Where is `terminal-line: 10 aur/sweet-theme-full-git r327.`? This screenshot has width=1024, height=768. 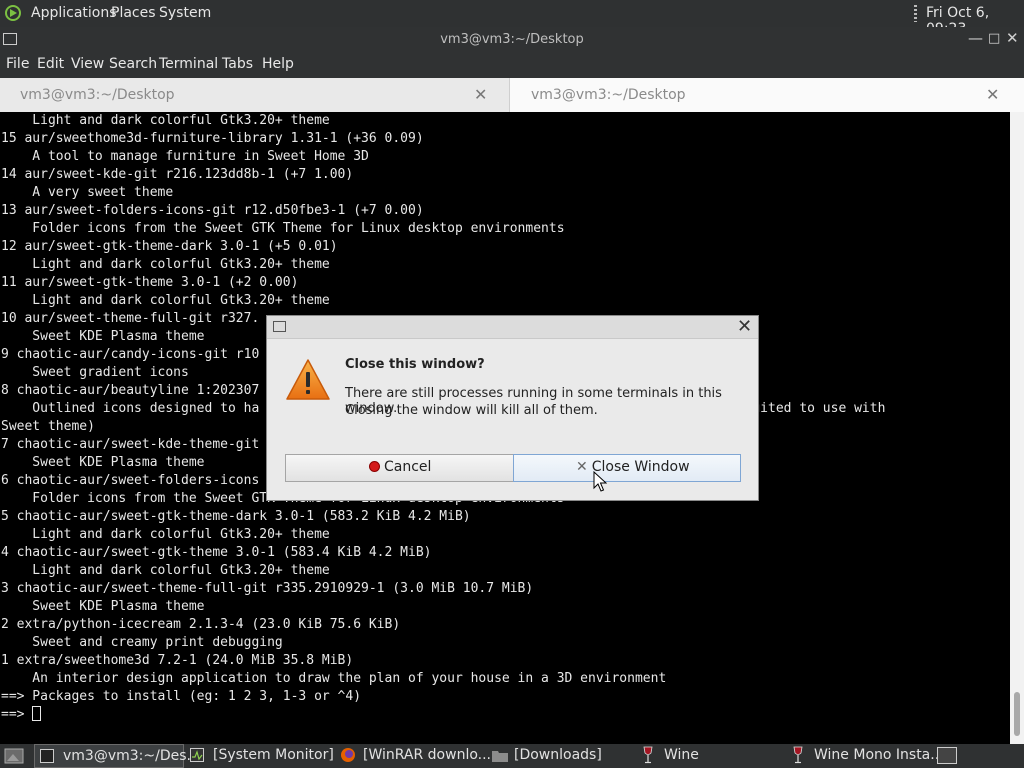 terminal-line: 10 aur/sweet-theme-full-git r327. is located at coordinates (130, 318).